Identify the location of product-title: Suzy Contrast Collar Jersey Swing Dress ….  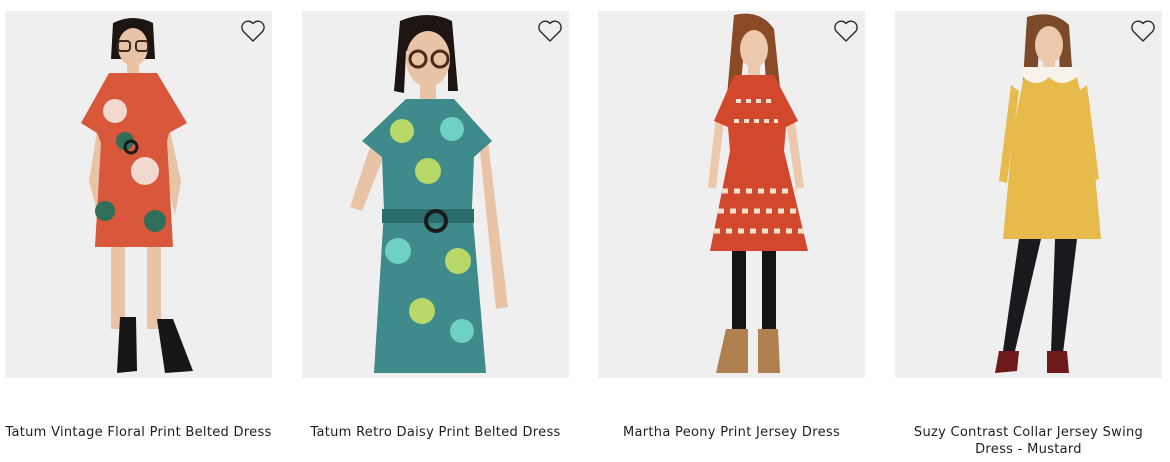
(1028, 441).